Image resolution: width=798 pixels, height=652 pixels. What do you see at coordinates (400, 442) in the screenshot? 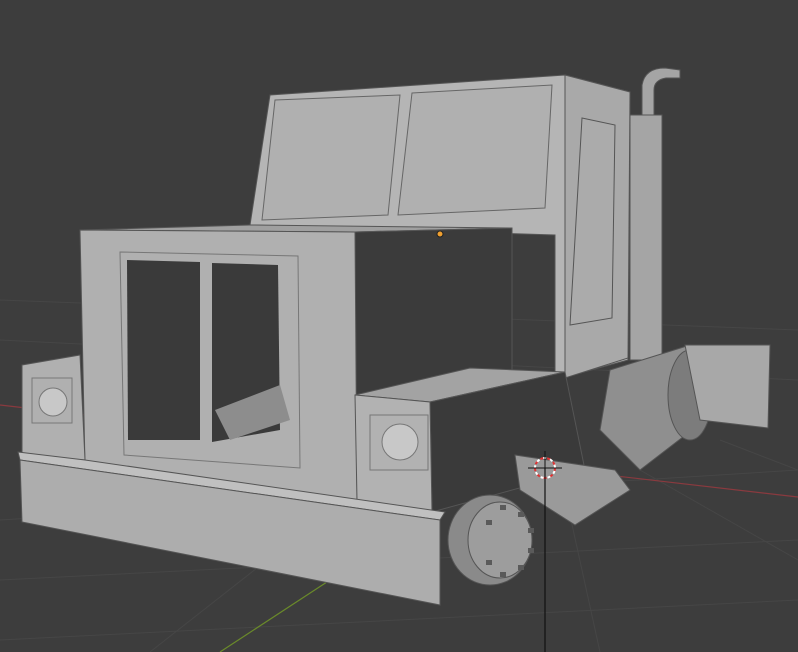
I see `headlight-right` at bounding box center [400, 442].